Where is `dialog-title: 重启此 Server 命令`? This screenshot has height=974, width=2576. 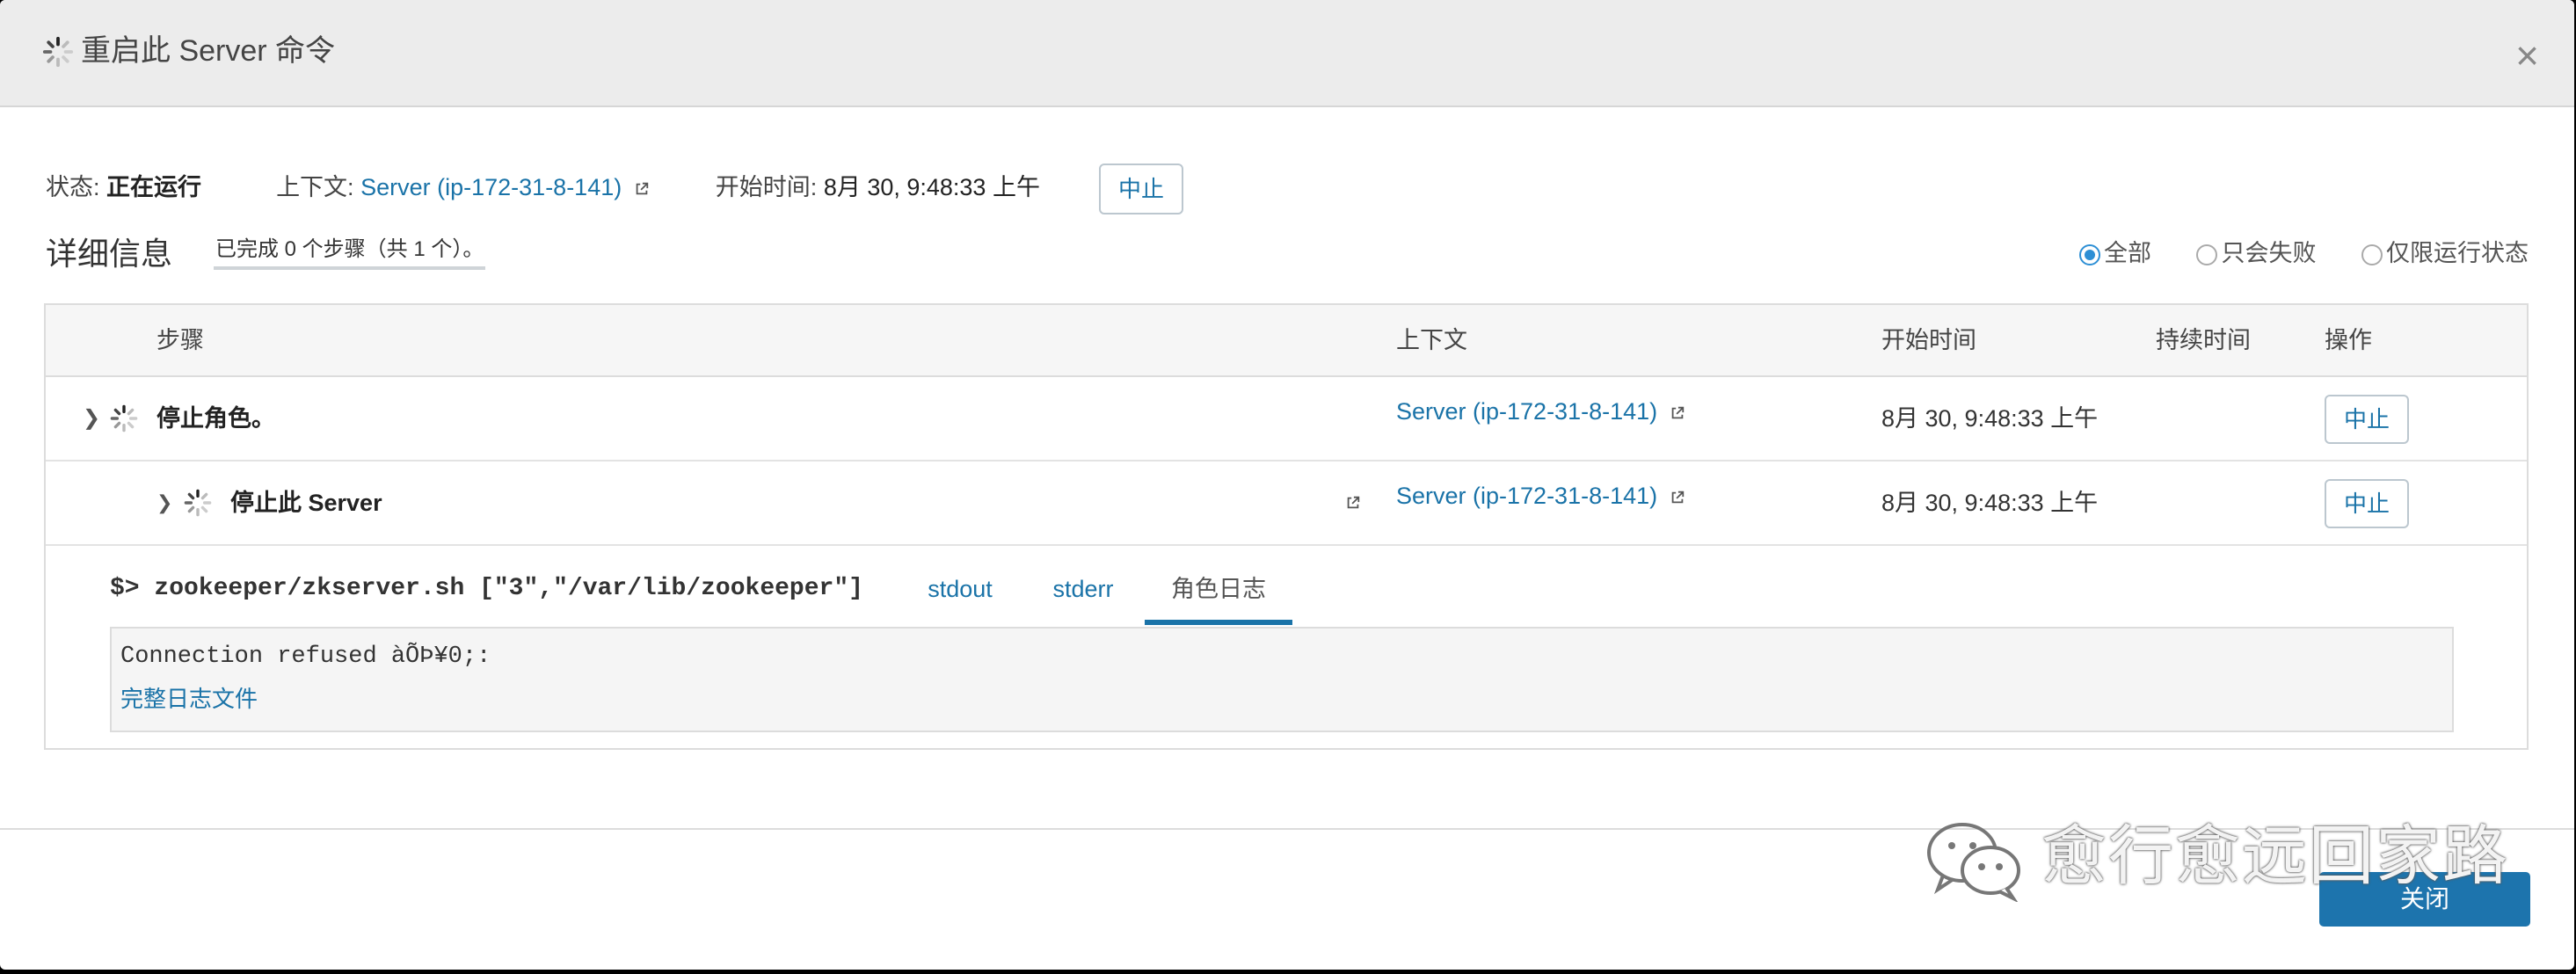 dialog-title: 重启此 Server 命令 is located at coordinates (208, 51).